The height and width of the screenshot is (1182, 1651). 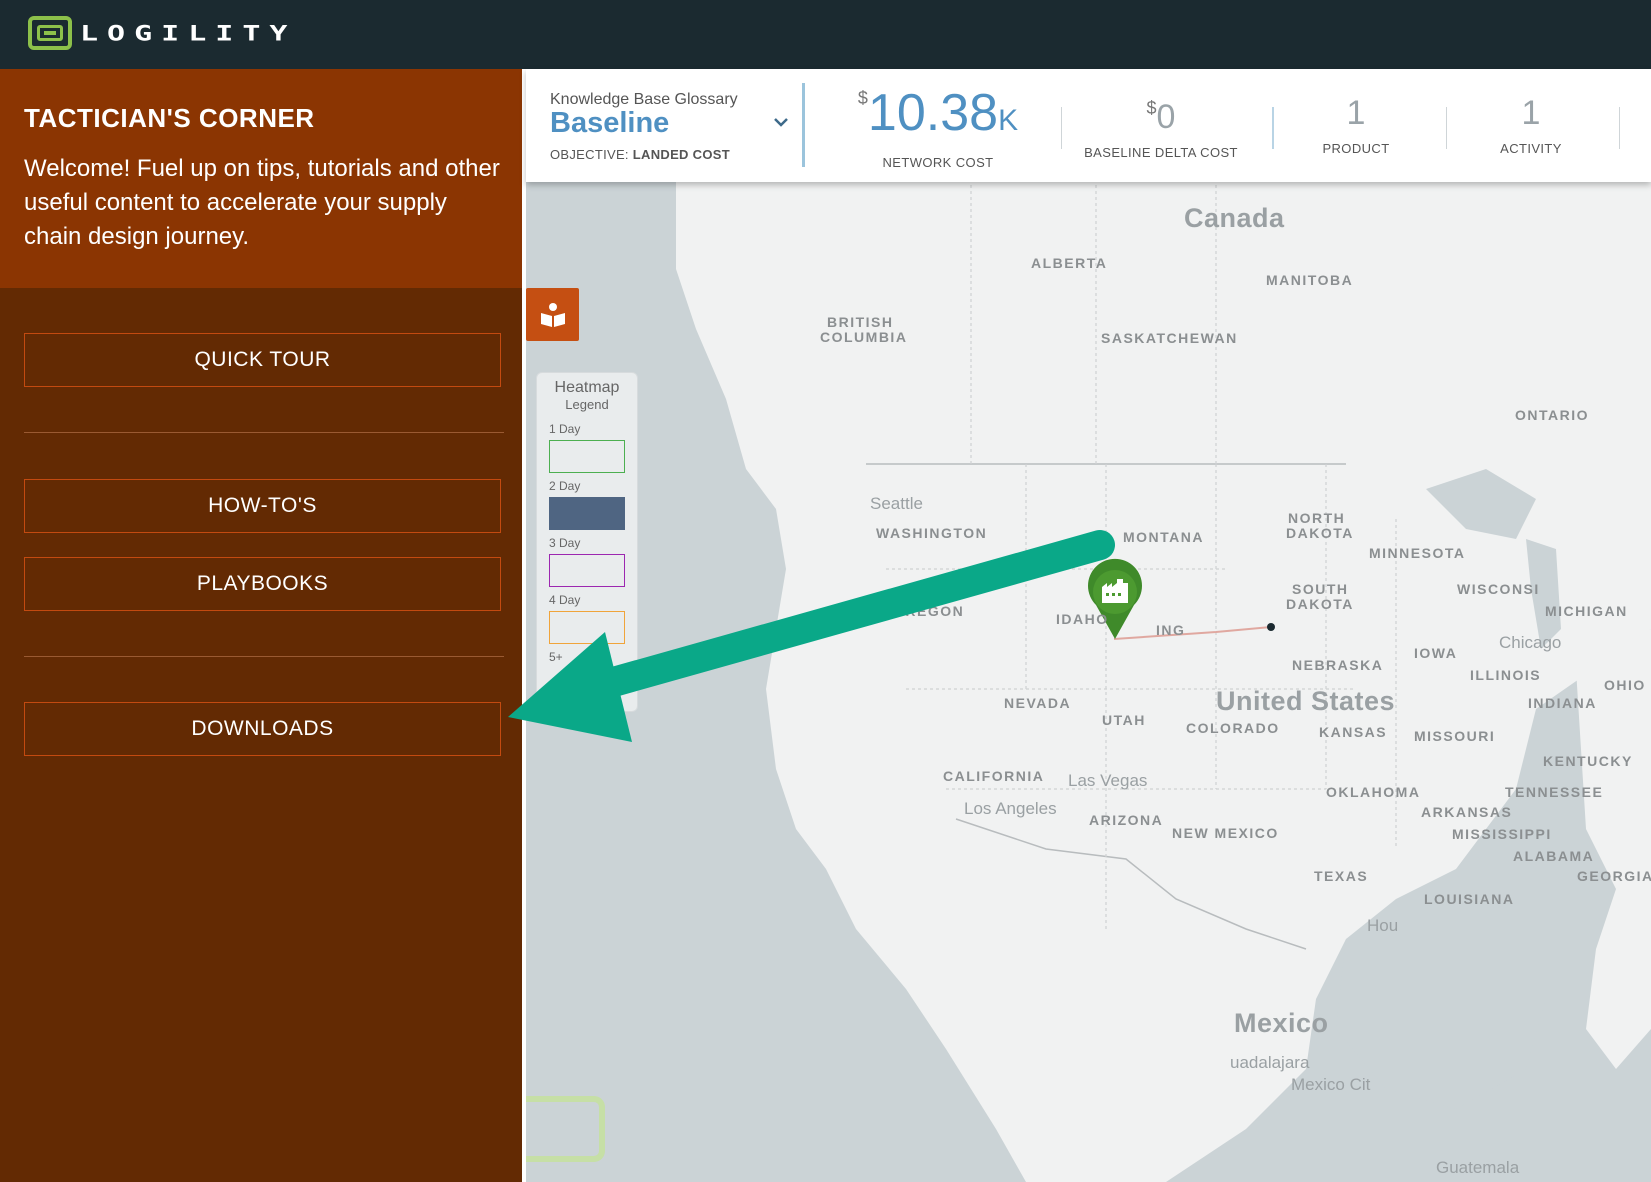 What do you see at coordinates (1455, 736) in the screenshot?
I see `label-missouri: MISSOURI` at bounding box center [1455, 736].